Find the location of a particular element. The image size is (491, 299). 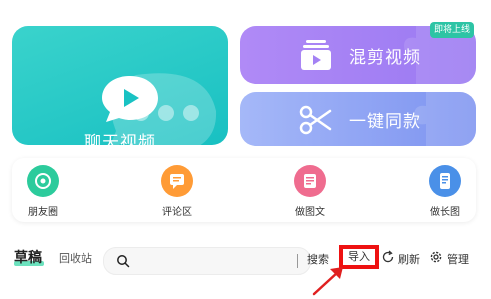

refresh-button: 刷新 is located at coordinates (409, 259).